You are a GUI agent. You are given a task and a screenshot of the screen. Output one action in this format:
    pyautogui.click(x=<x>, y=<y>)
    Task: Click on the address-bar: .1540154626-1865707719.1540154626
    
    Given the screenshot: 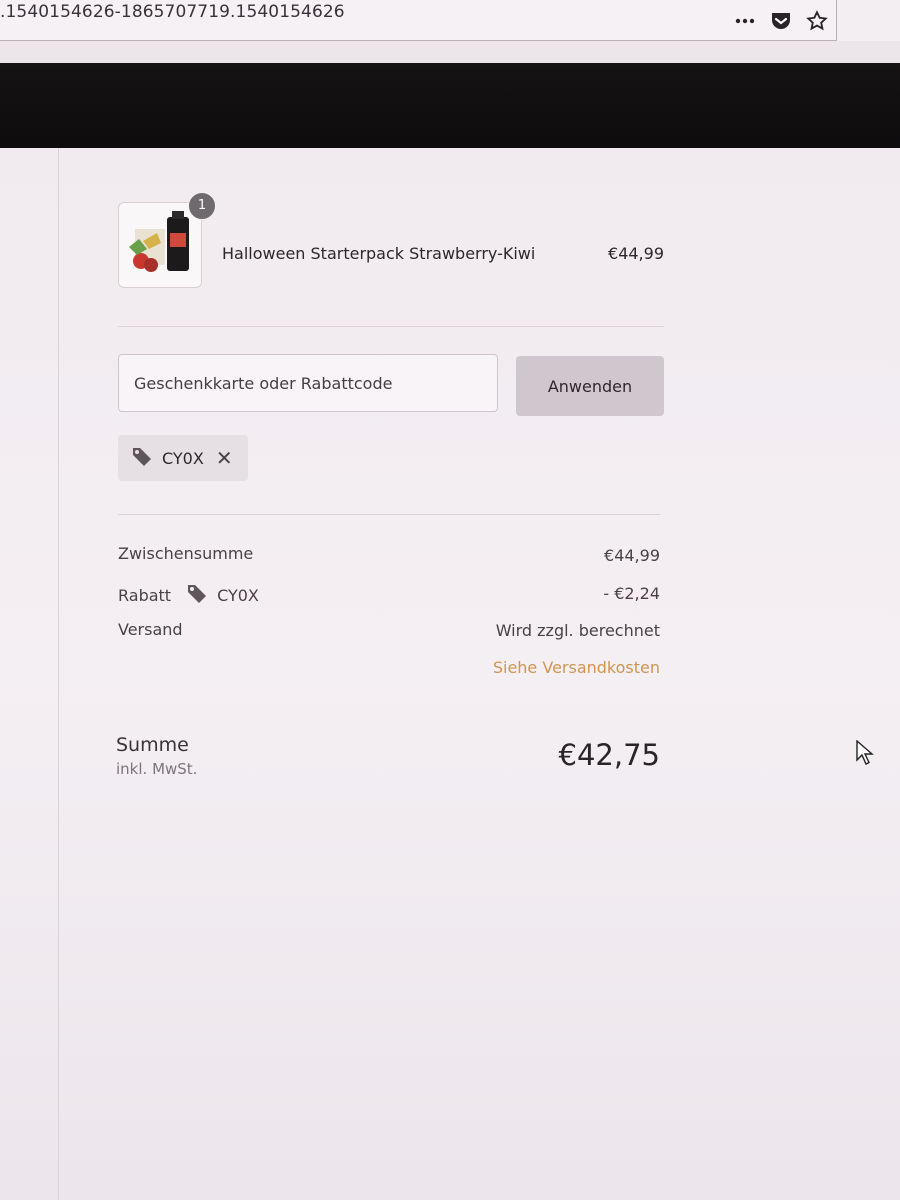 What is the action you would take?
    pyautogui.click(x=418, y=20)
    